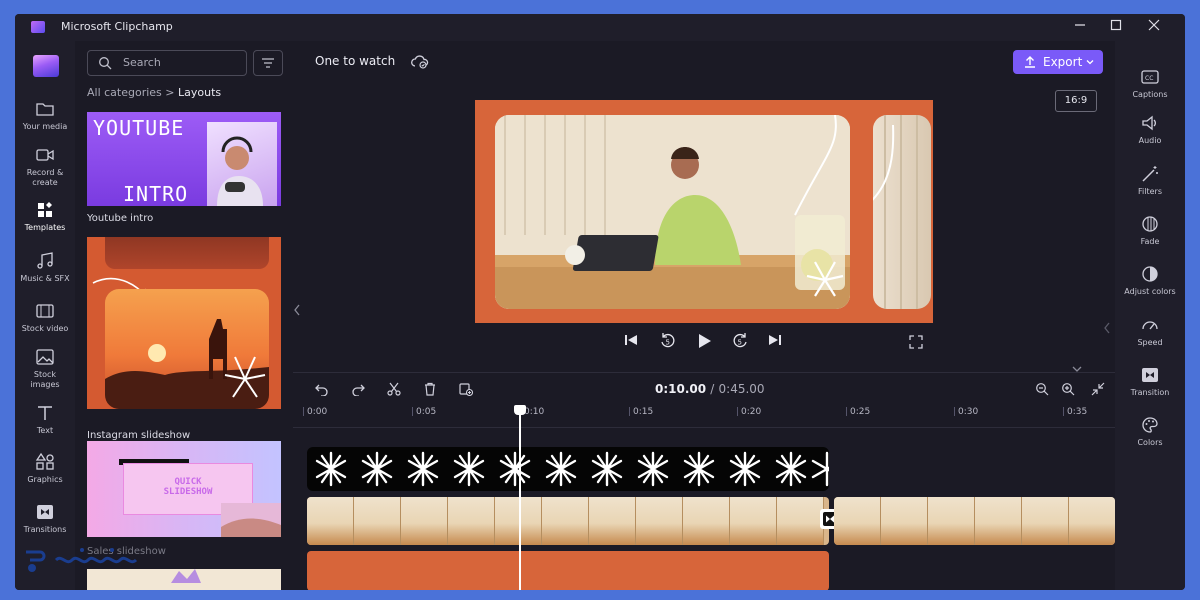  I want to click on rail-captions: CC Captions, so click(1150, 83).